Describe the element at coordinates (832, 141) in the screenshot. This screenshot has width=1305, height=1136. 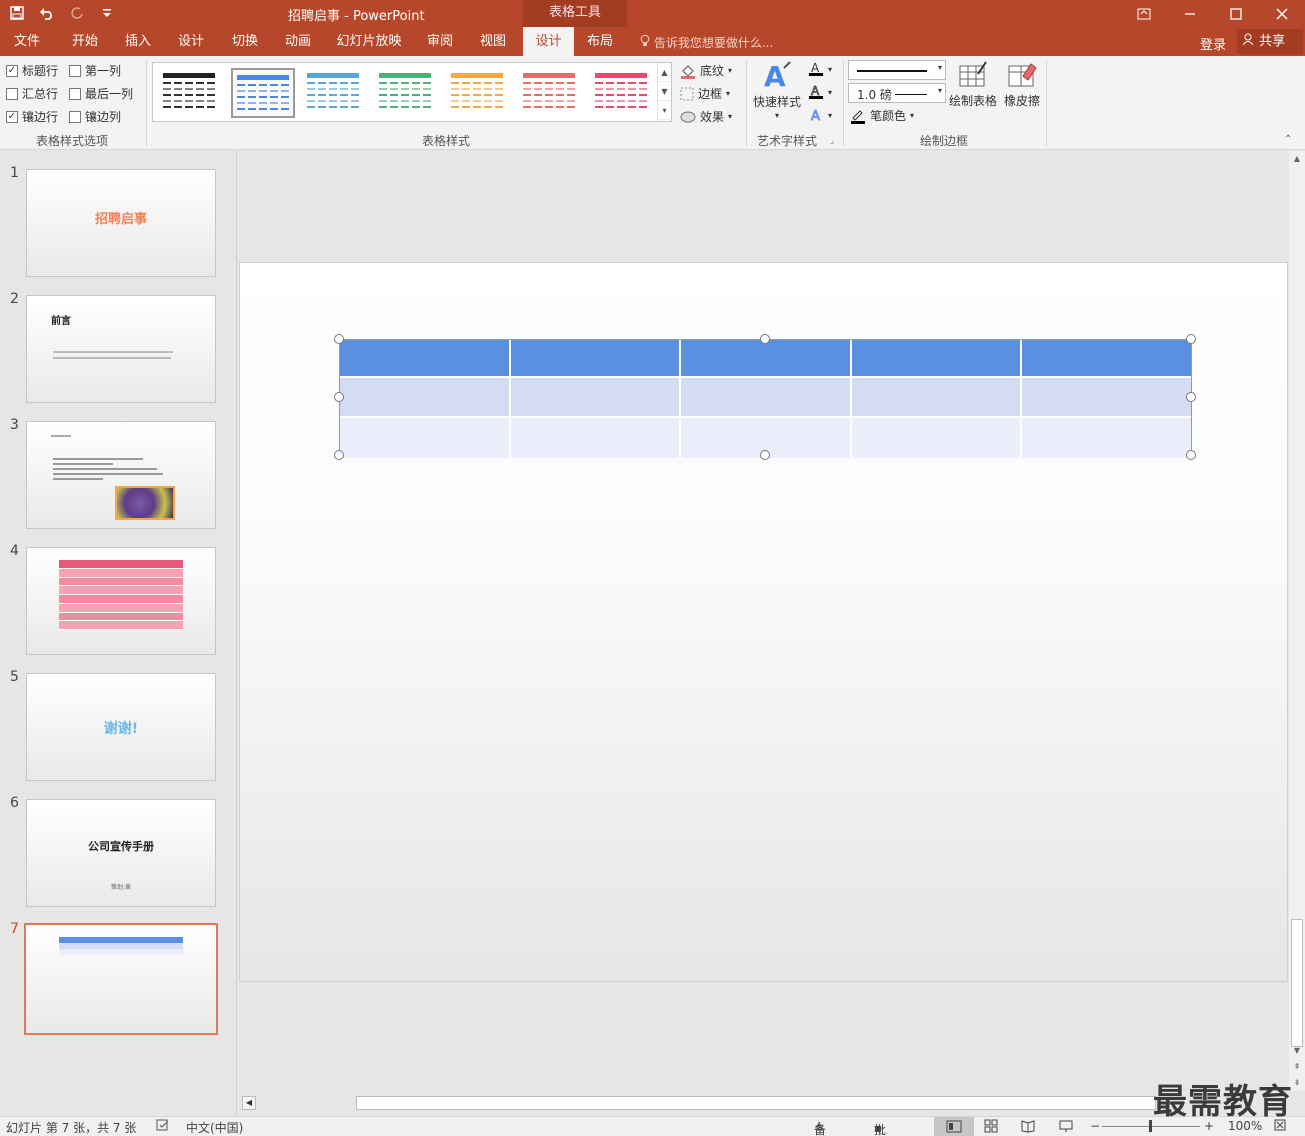
I see `dialog-launcher-icon: ⌟` at that location.